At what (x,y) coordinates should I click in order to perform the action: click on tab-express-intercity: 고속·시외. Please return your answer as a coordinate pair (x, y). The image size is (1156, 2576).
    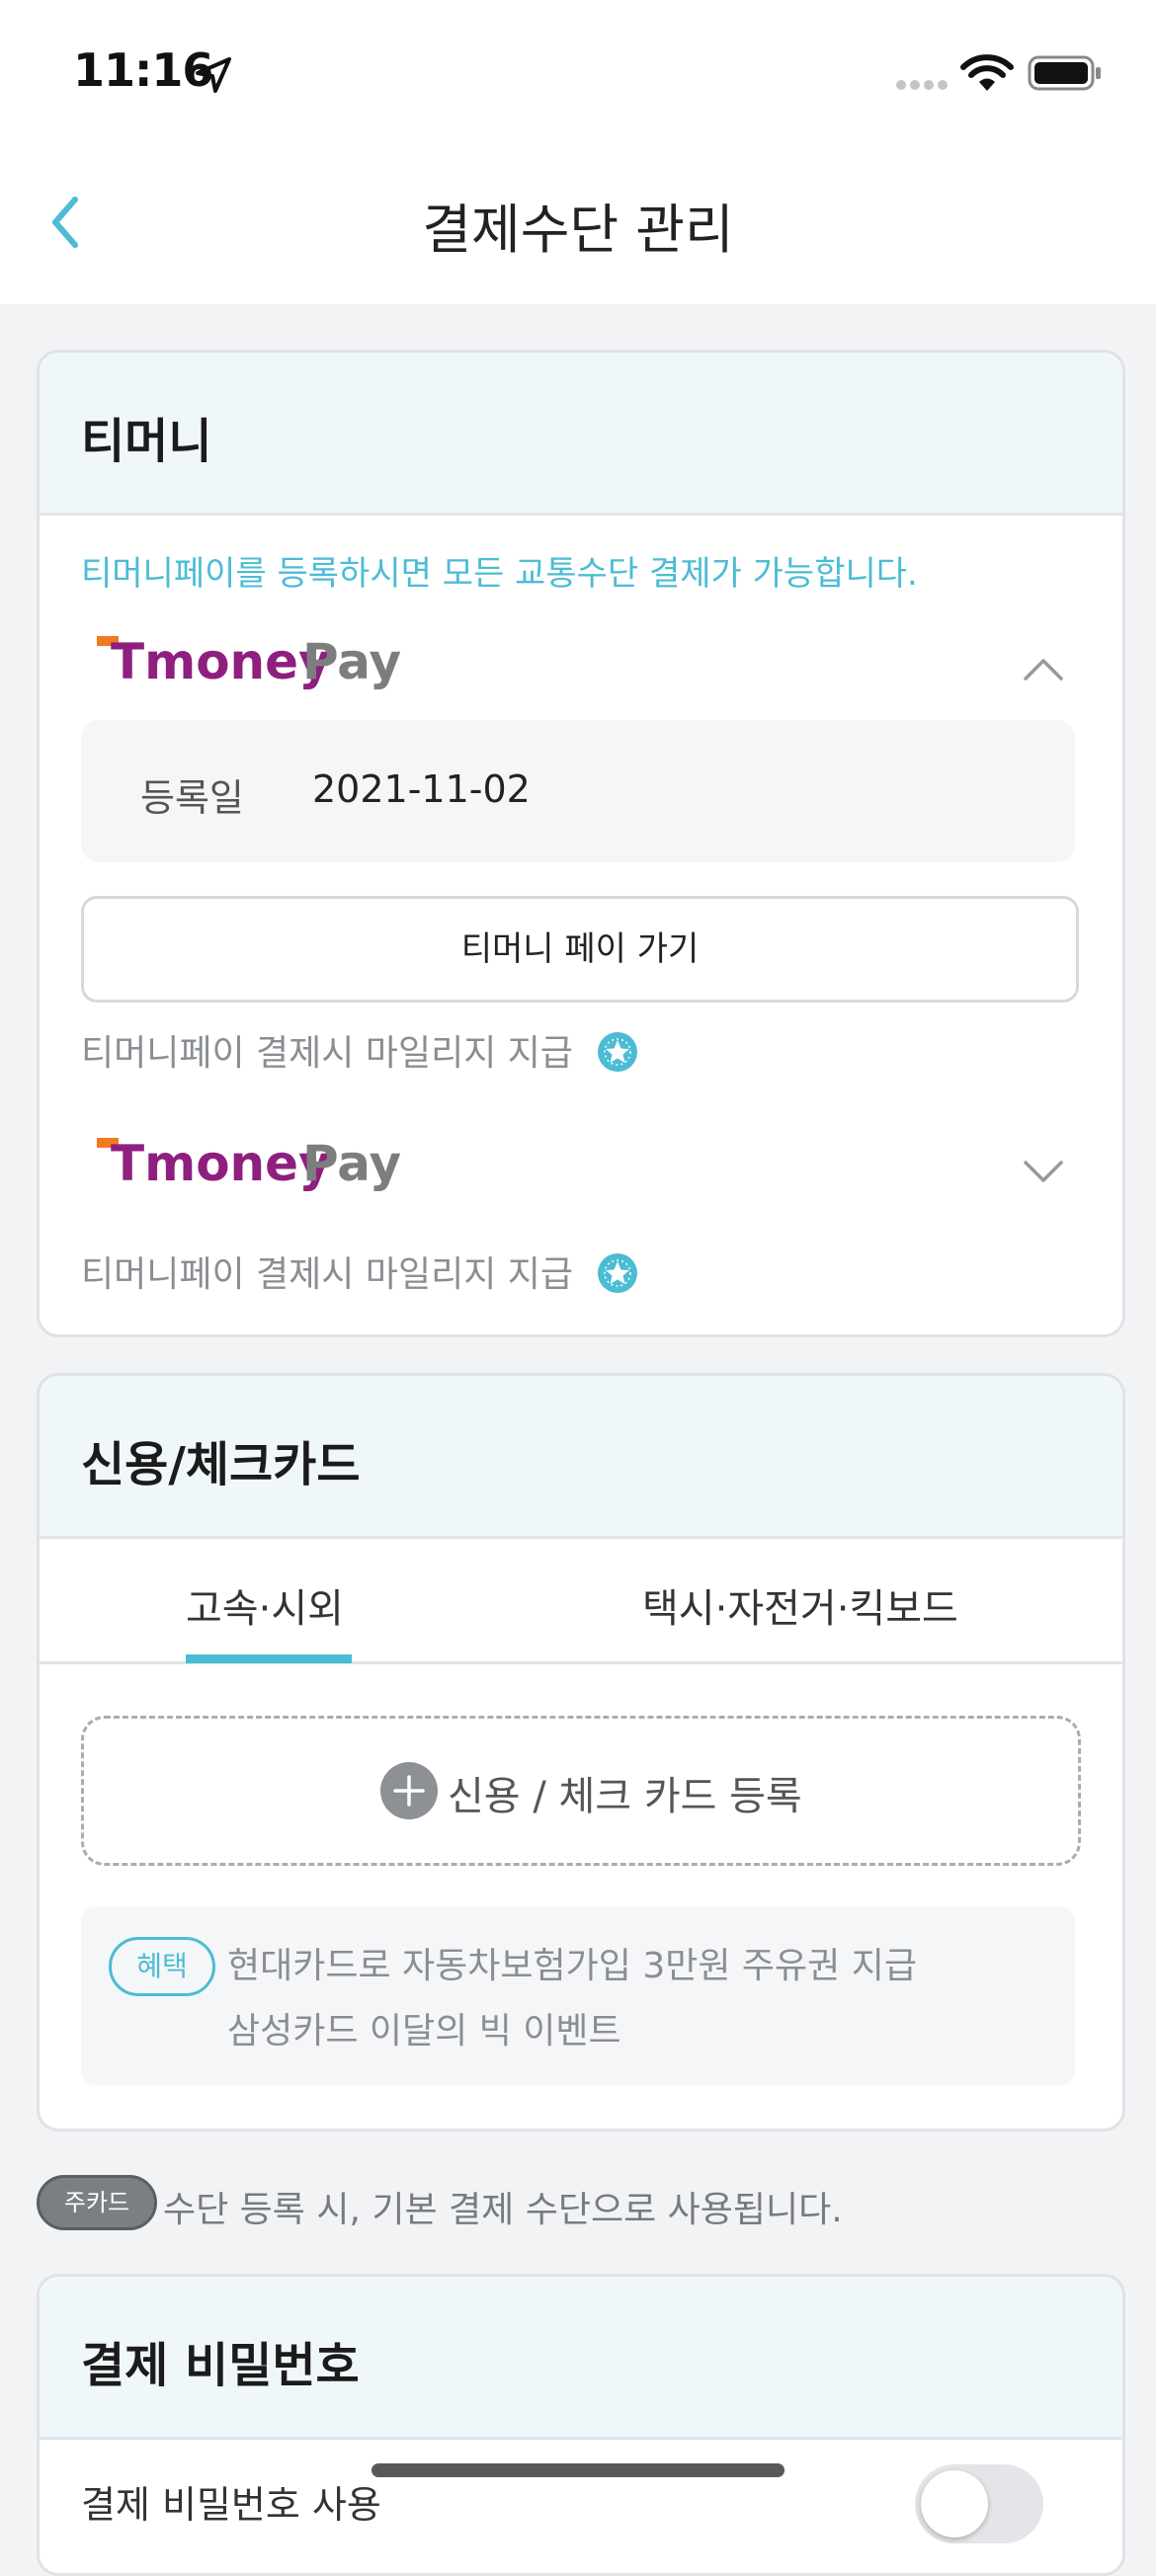
    Looking at the image, I should click on (265, 1605).